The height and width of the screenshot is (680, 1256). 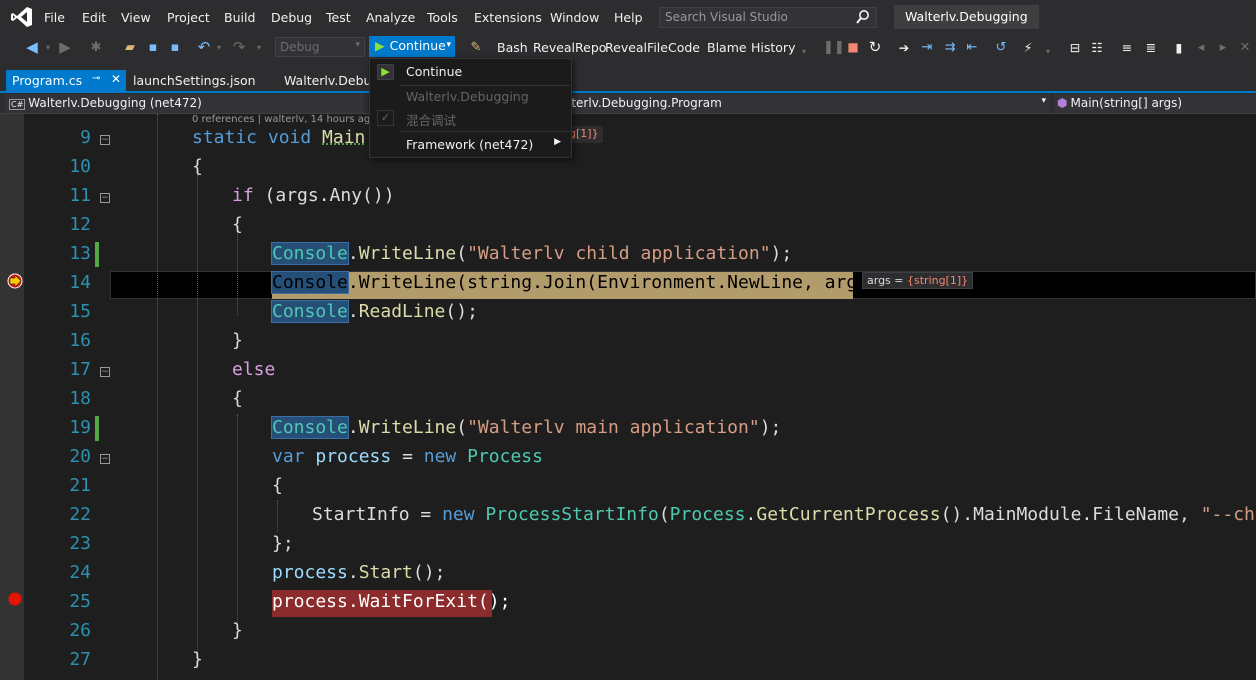 I want to click on comment-lines-icon: ≡, so click(x=1127, y=47).